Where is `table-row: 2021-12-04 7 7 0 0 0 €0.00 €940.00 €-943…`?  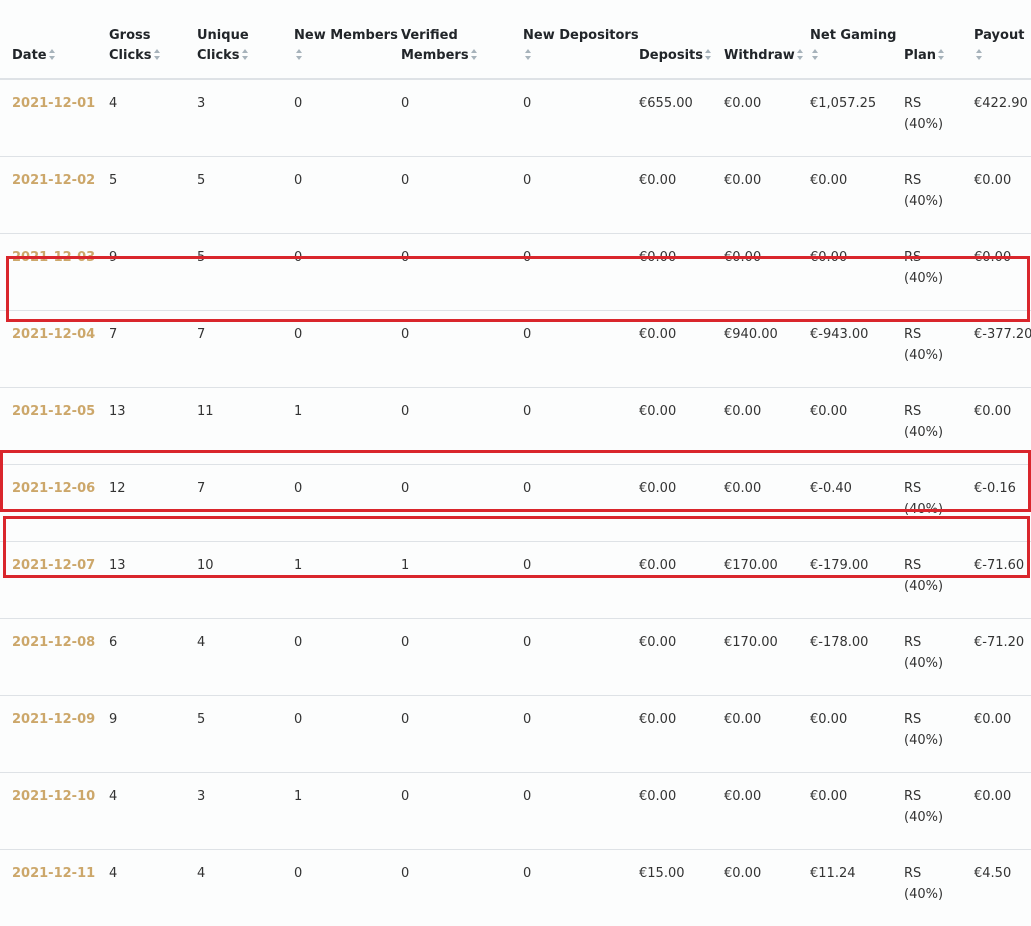 table-row: 2021-12-04 7 7 0 0 0 €0.00 €940.00 €-943… is located at coordinates (515, 349).